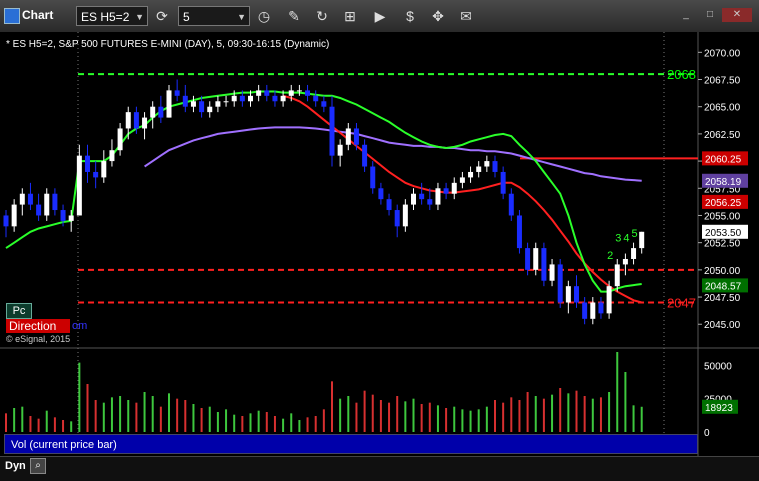 The width and height of the screenshot is (759, 481). What do you see at coordinates (686, 15) in the screenshot?
I see `minimize-icon: _` at bounding box center [686, 15].